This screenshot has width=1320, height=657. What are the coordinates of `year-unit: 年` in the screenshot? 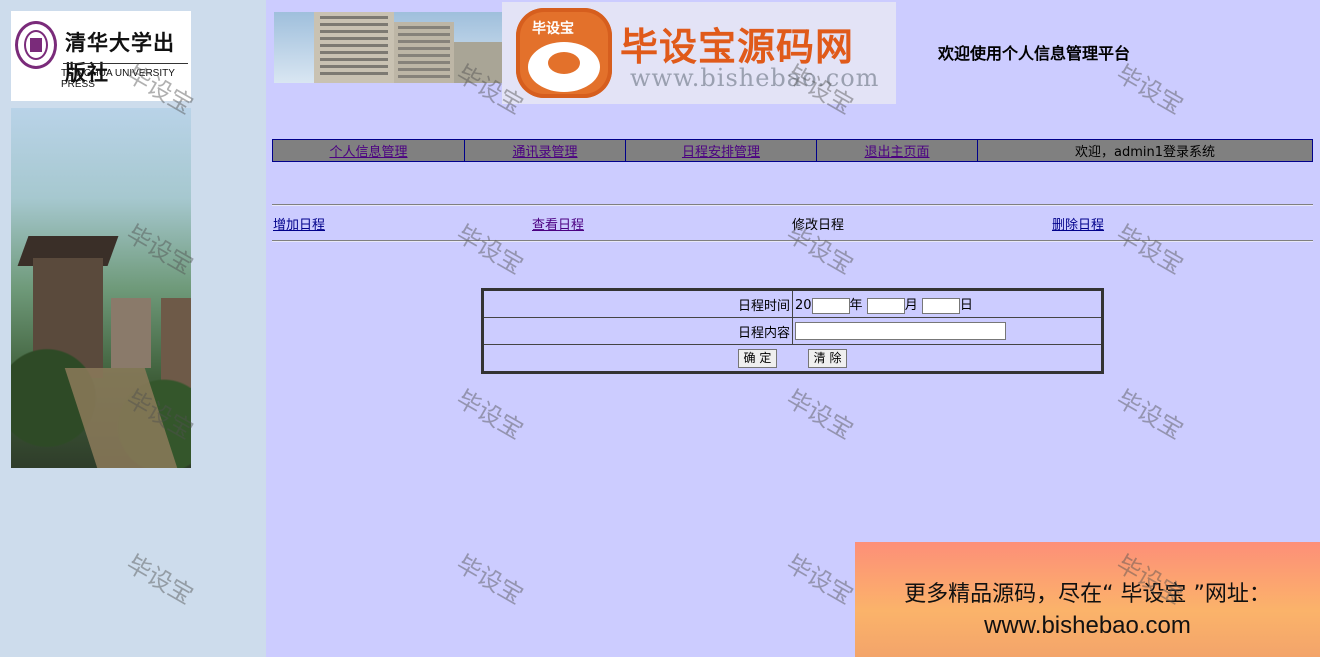 It's located at (856, 306).